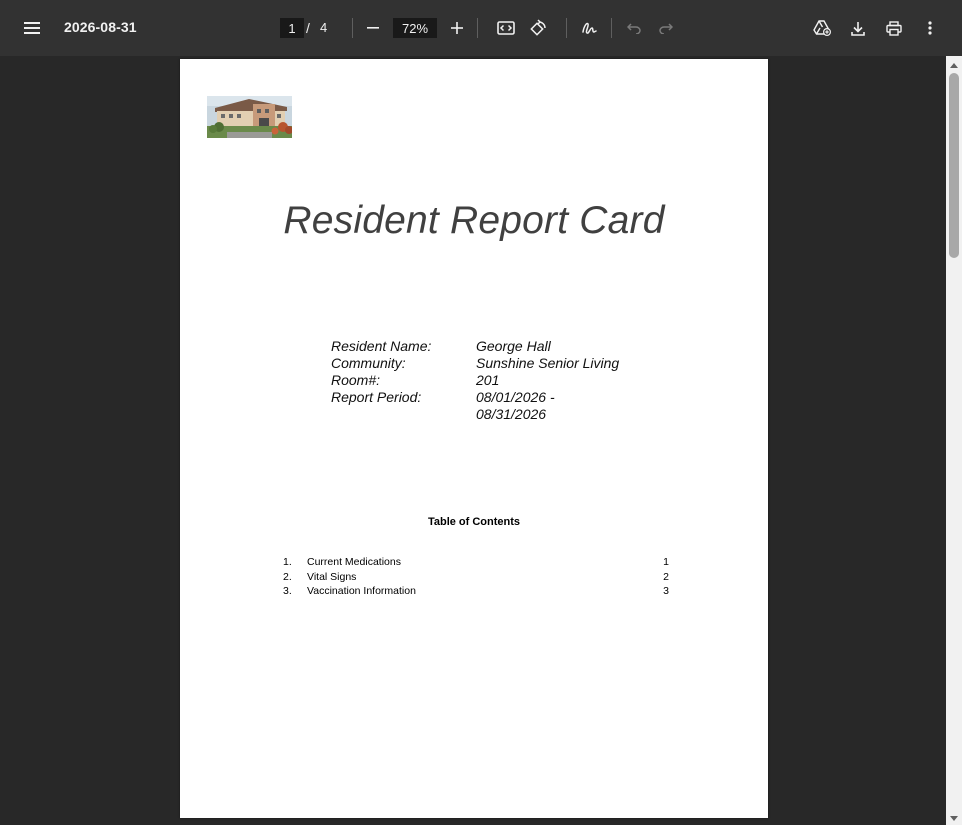 The height and width of the screenshot is (825, 962). I want to click on community-row: Community: Sunshine Senior Living, so click(483, 363).